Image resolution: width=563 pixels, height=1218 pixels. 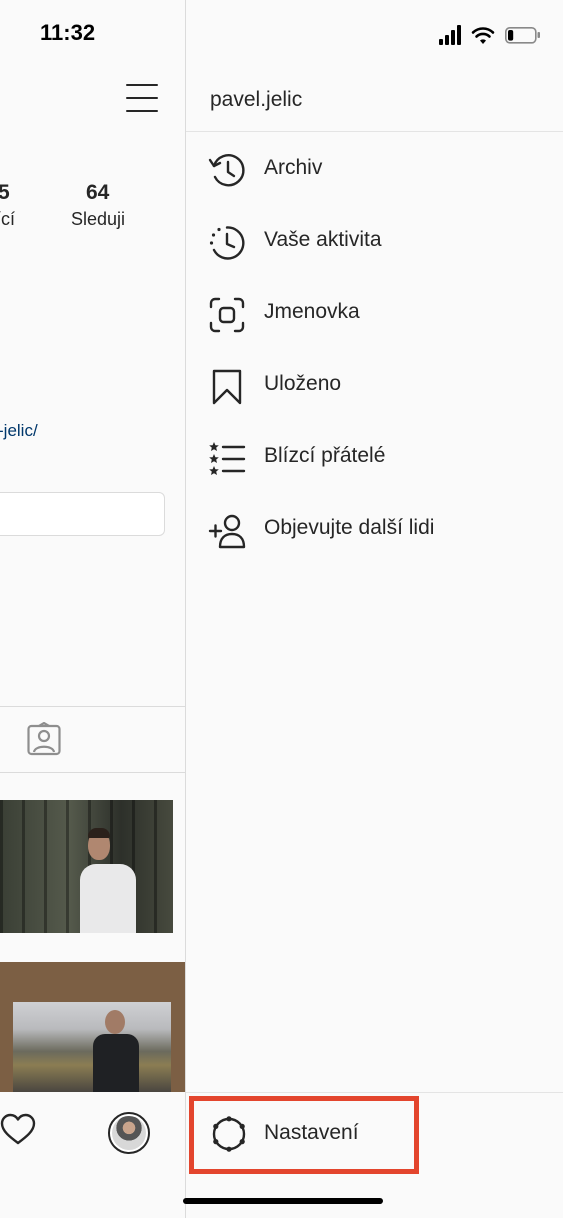 What do you see at coordinates (227, 458) in the screenshot?
I see `close-friends-icon` at bounding box center [227, 458].